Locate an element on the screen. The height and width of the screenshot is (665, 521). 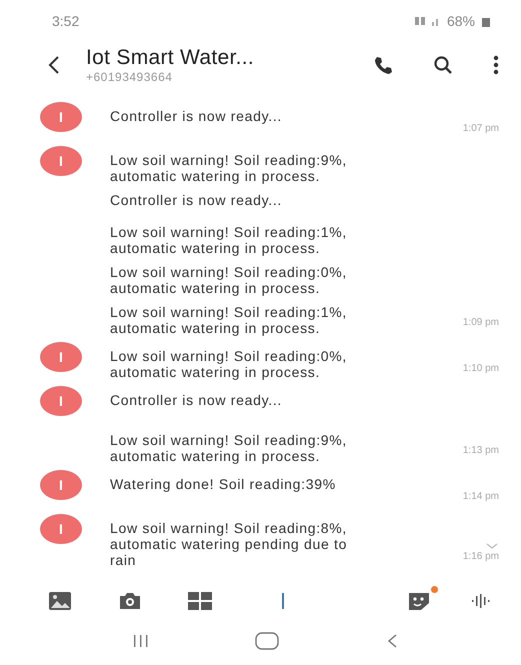
voice-icon is located at coordinates (481, 601).